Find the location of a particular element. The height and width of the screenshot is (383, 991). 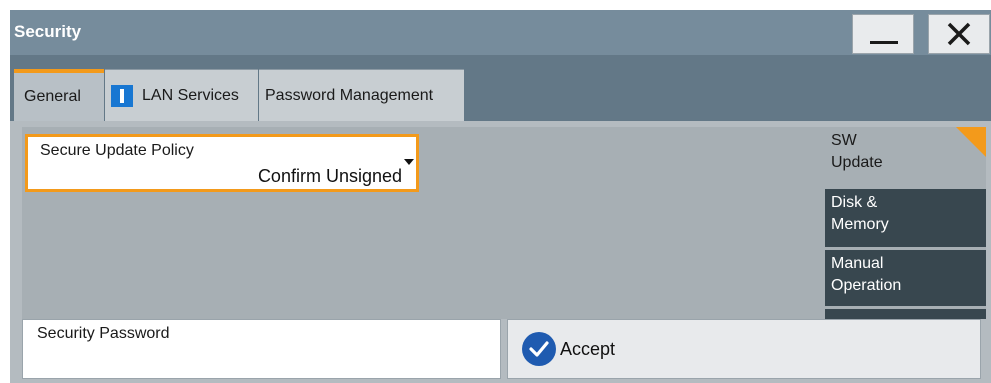

active-corner-marker is located at coordinates (971, 142).